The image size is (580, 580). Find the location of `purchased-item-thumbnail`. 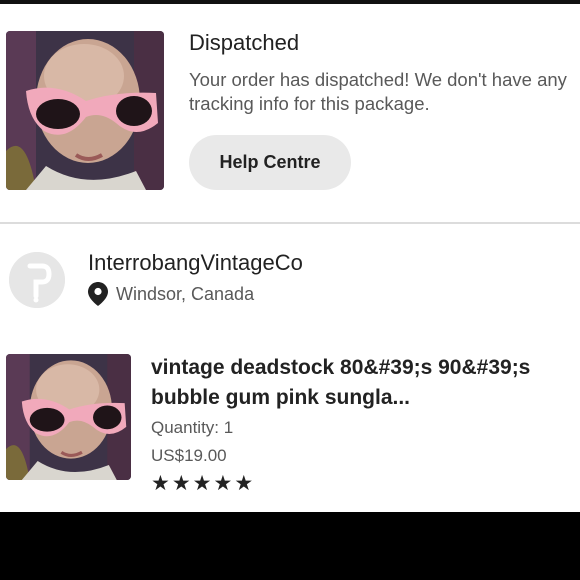

purchased-item-thumbnail is located at coordinates (68, 417).